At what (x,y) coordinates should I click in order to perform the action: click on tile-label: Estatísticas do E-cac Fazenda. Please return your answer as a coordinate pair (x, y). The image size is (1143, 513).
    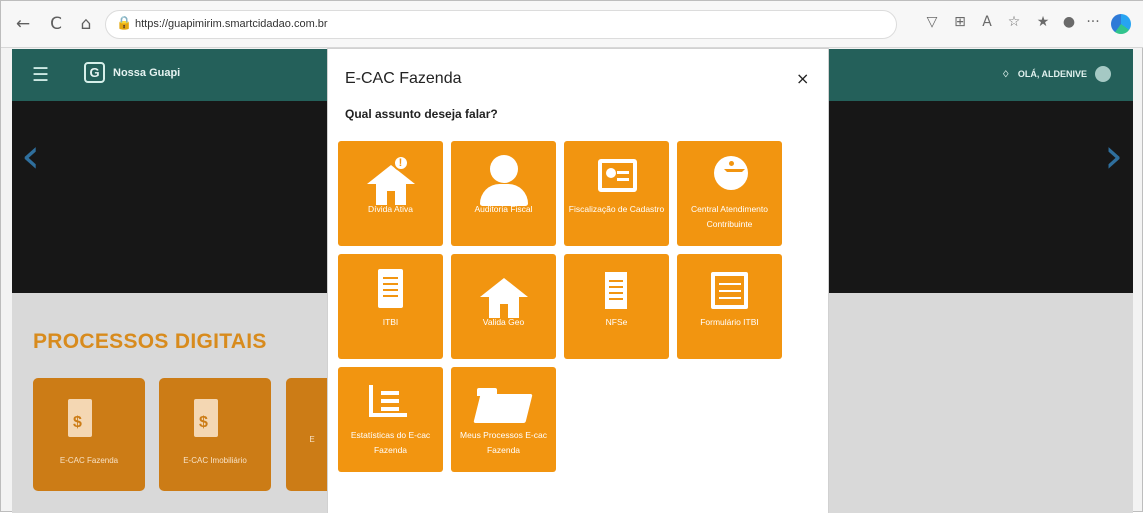
    Looking at the image, I should click on (390, 442).